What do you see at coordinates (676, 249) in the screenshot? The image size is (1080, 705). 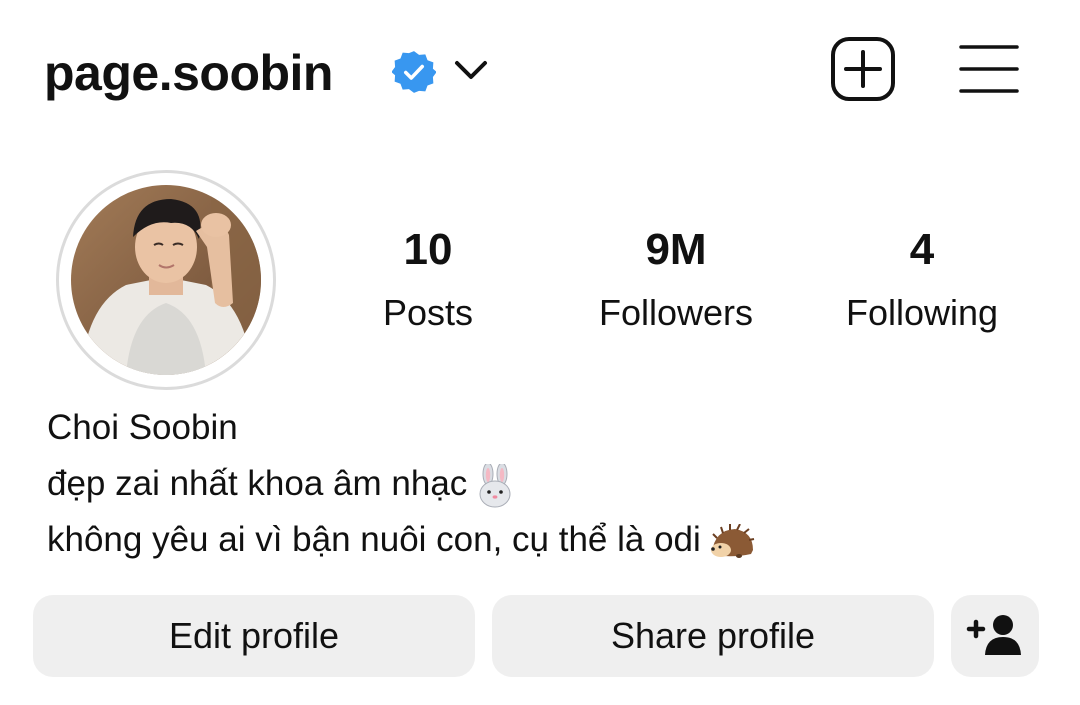 I see `followers-count: 9M` at bounding box center [676, 249].